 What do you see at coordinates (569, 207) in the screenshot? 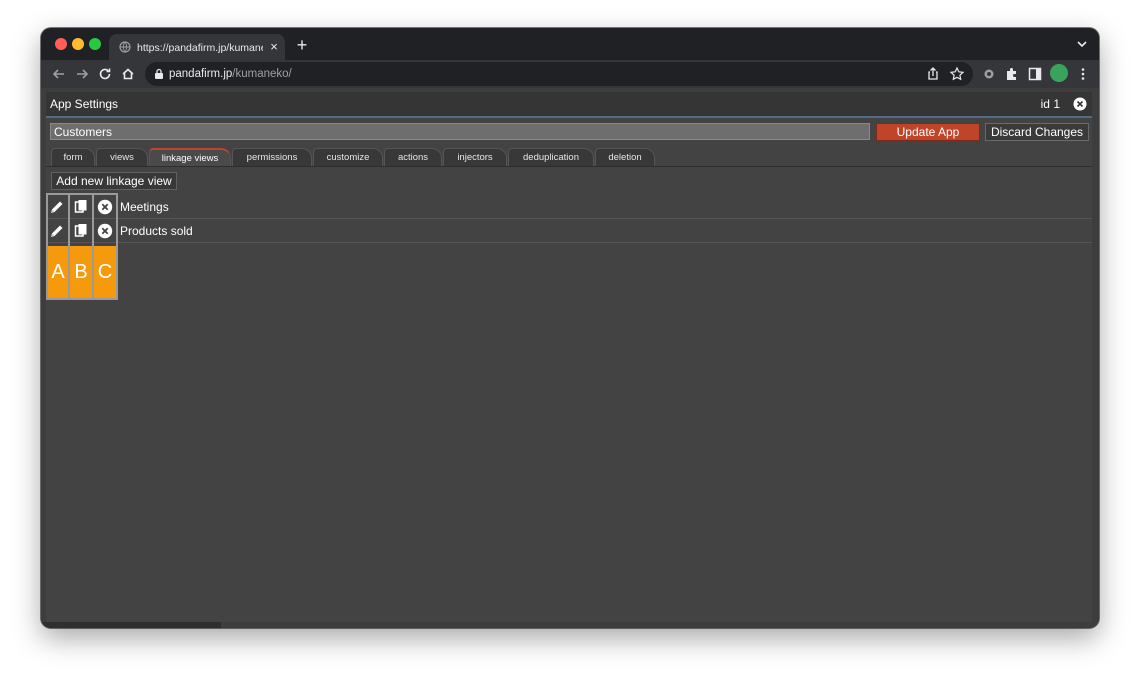
I see `list-item: Meetings` at bounding box center [569, 207].